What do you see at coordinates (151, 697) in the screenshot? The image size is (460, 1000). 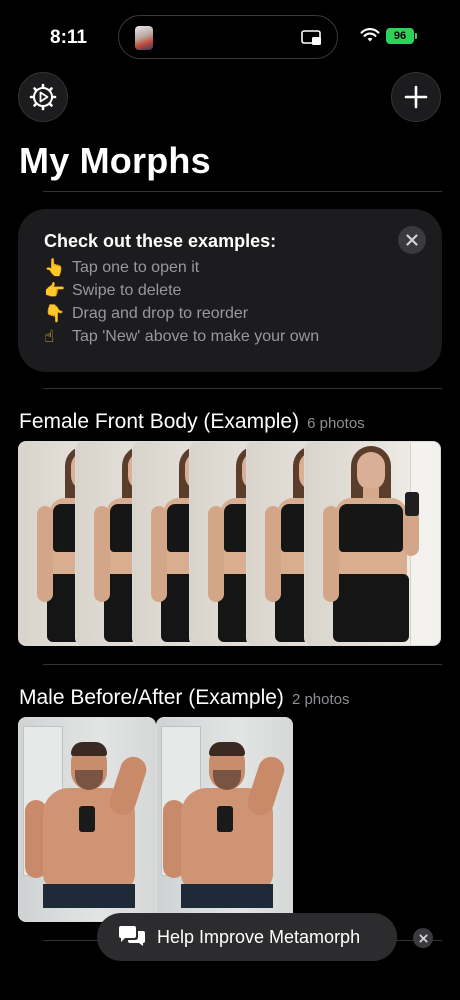 I see `morph-title-text: Male Before/After (Example)` at bounding box center [151, 697].